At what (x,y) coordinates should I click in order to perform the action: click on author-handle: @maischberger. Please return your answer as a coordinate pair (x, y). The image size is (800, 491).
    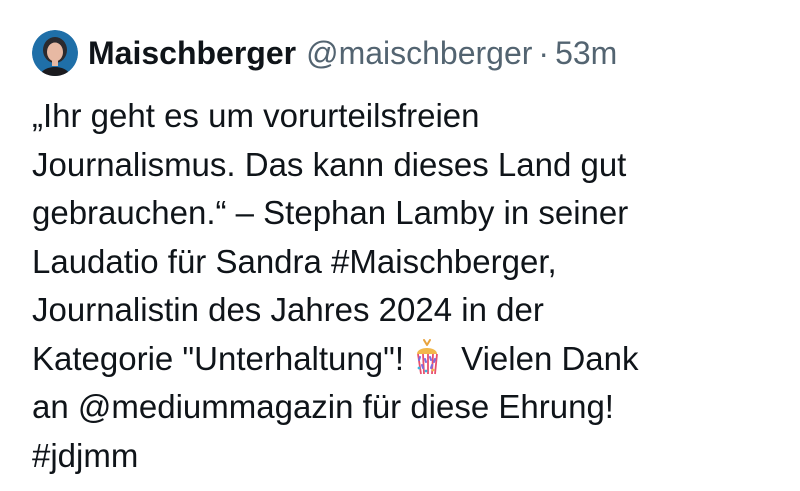
    Looking at the image, I should click on (419, 53).